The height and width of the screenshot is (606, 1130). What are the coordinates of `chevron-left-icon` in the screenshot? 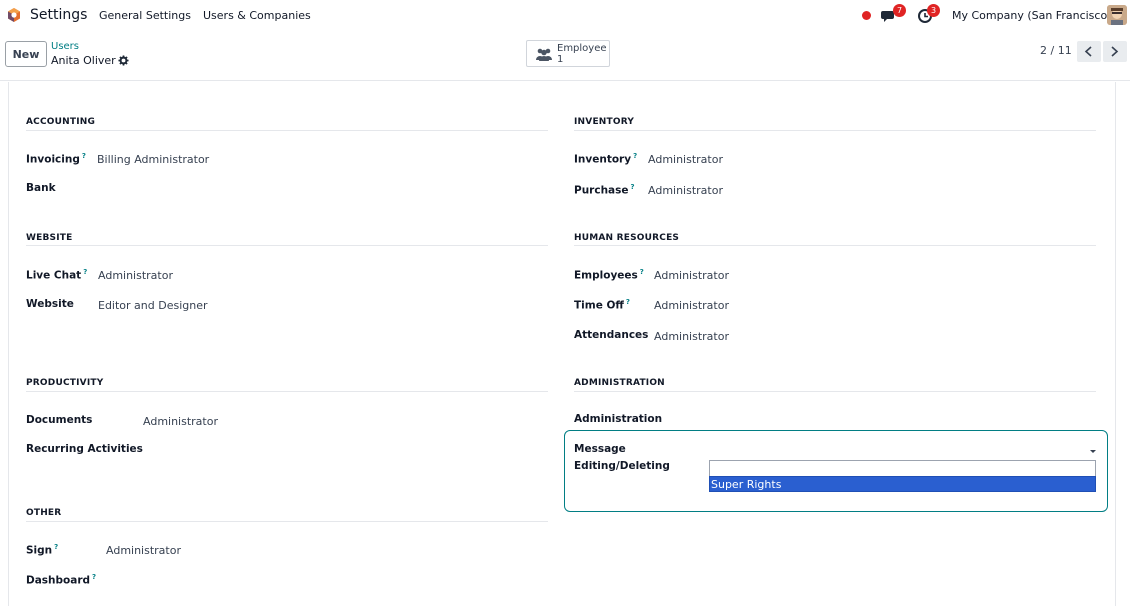 It's located at (1088, 51).